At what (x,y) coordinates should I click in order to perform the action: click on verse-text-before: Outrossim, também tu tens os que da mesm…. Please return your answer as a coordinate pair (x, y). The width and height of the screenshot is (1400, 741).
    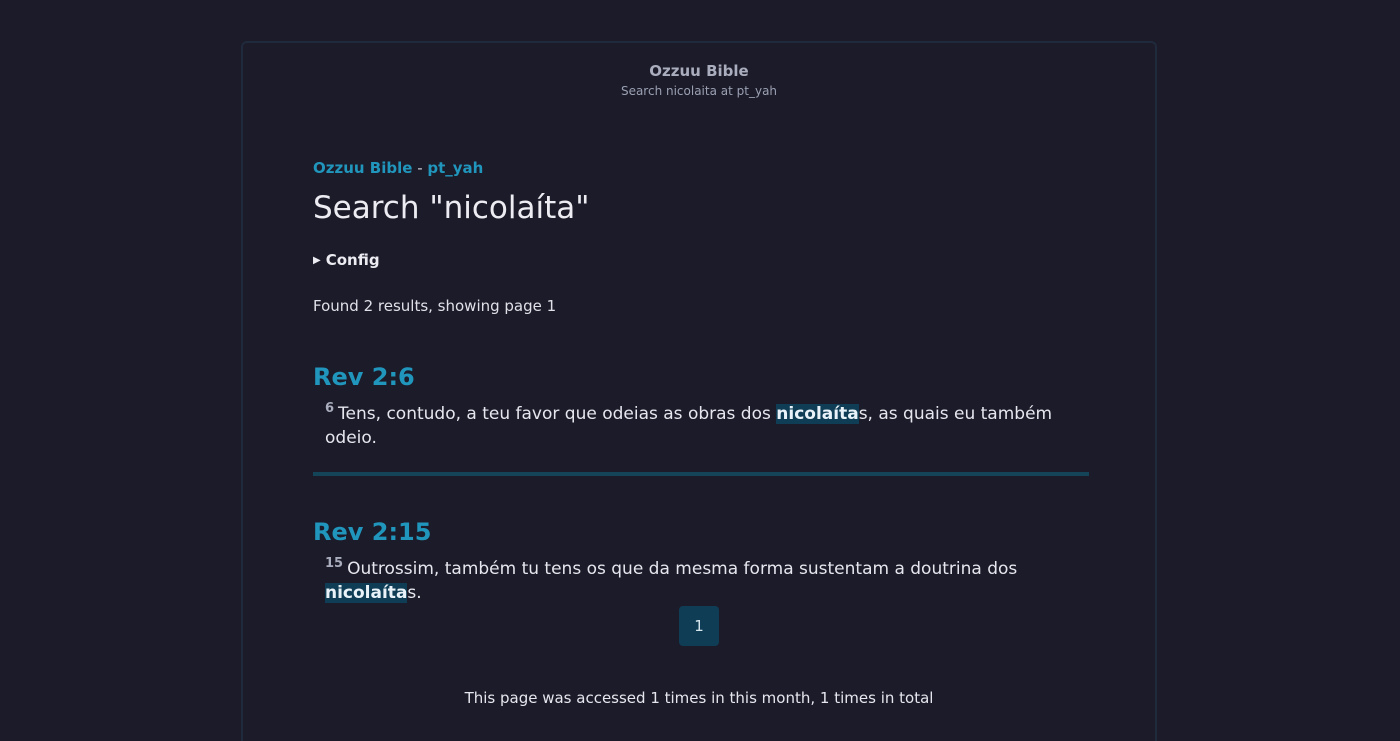
    Looking at the image, I should click on (682, 569).